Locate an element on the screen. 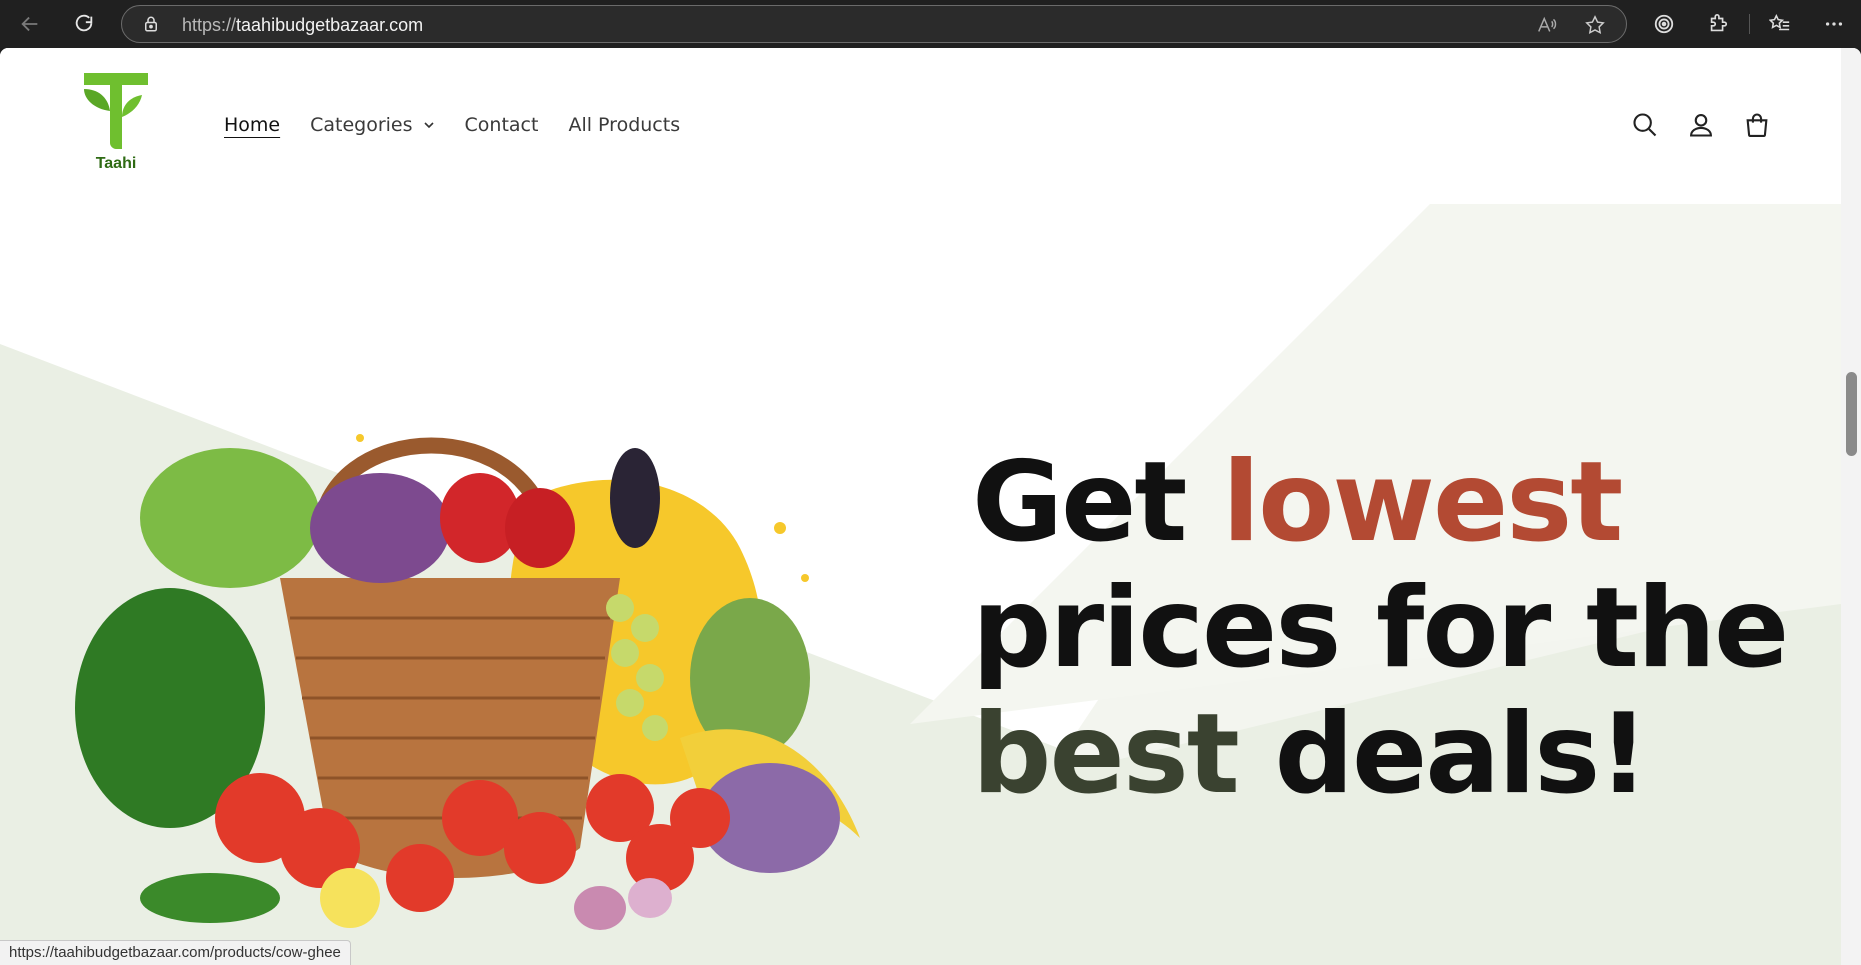  puzzle-icon is located at coordinates (1719, 23).